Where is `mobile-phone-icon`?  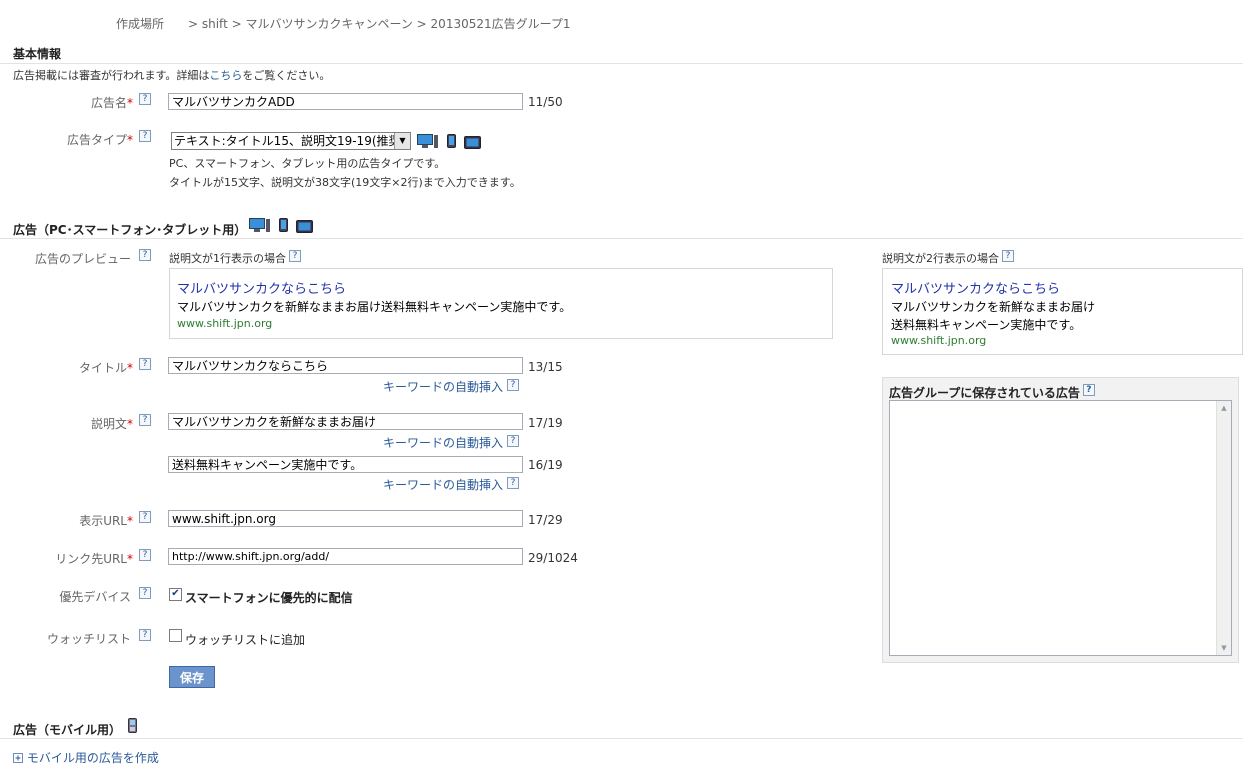
mobile-phone-icon is located at coordinates (132, 725).